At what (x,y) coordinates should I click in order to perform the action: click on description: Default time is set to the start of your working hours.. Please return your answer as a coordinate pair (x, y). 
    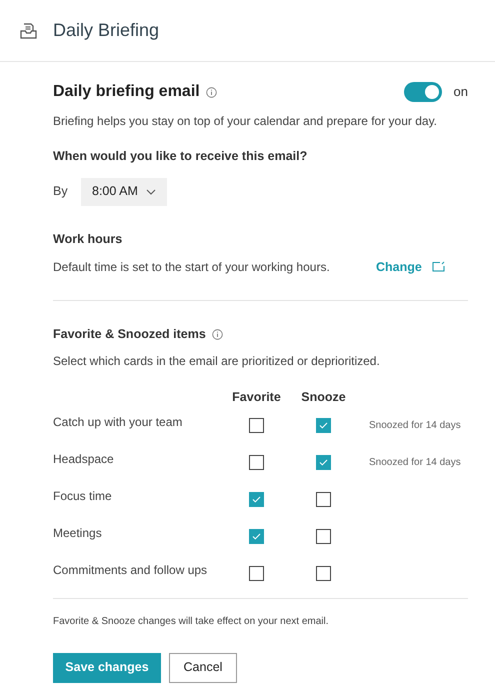
    Looking at the image, I should click on (192, 267).